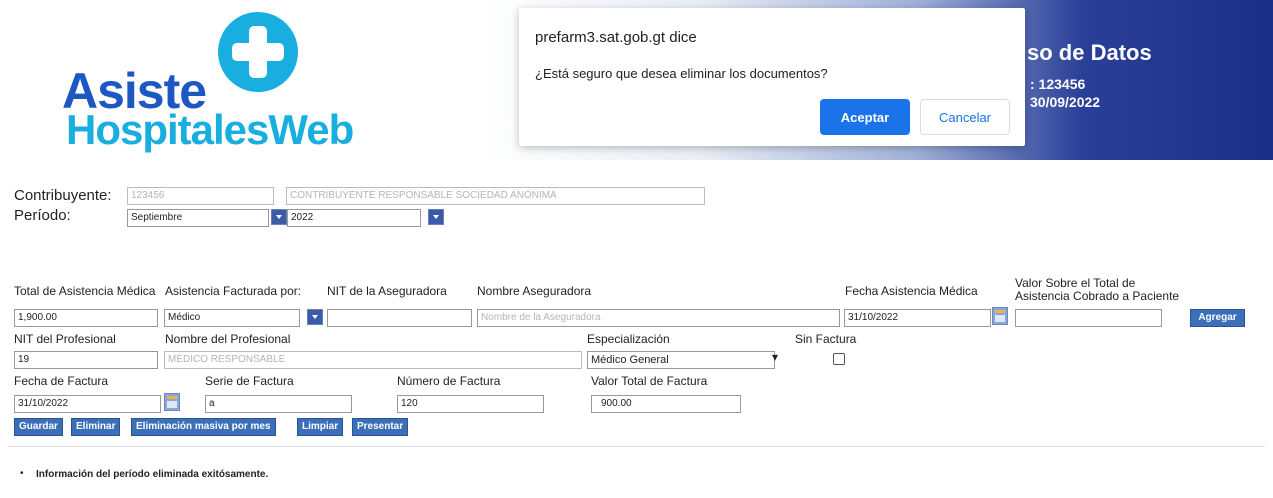 The image size is (1273, 498). I want to click on serie-factura-label: Serie de Factura, so click(249, 381).